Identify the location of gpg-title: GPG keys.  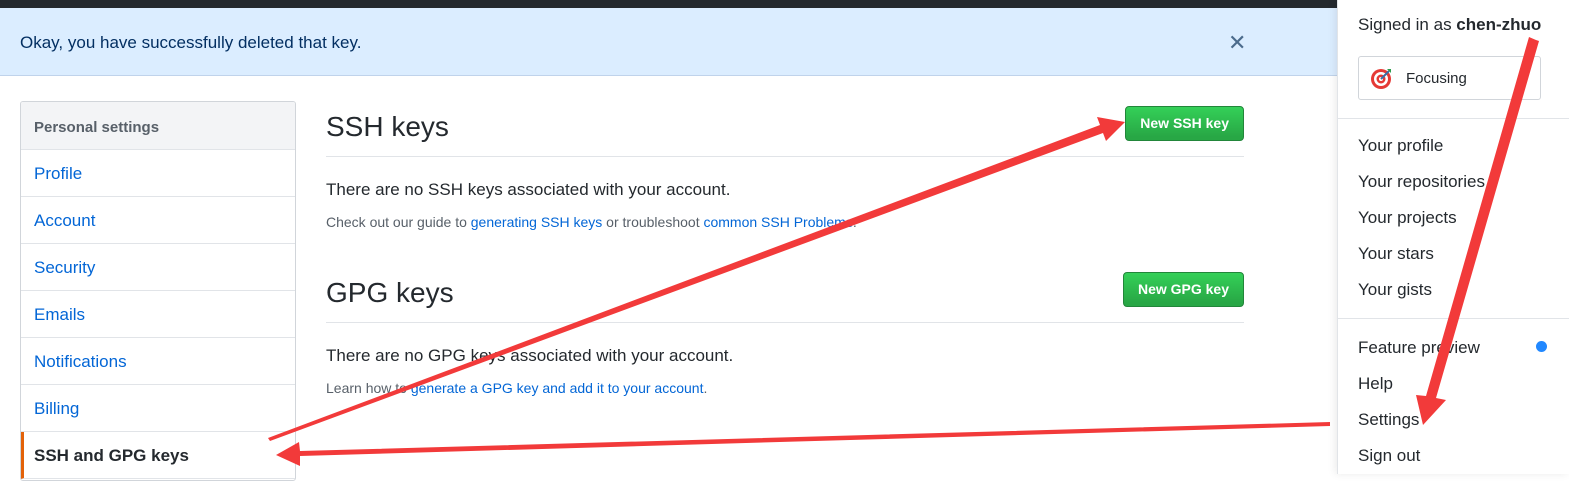
(390, 292).